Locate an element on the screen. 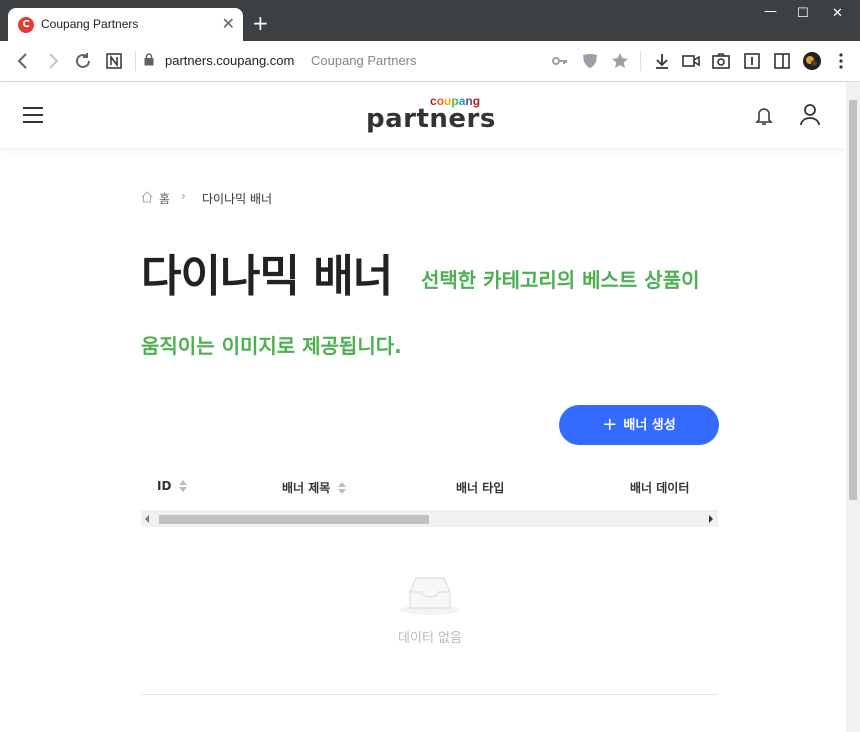 The width and height of the screenshot is (860, 732). key-icon is located at coordinates (560, 61).